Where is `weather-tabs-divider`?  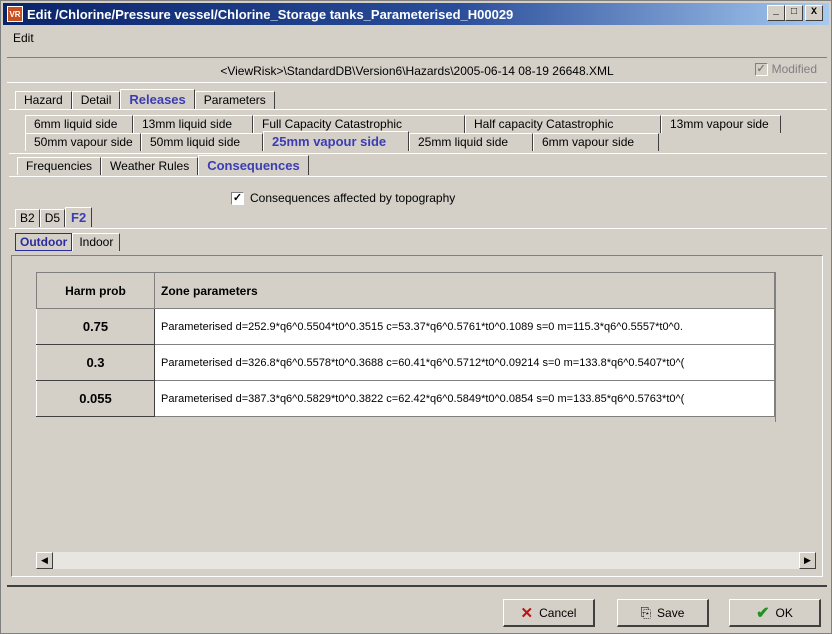 weather-tabs-divider is located at coordinates (418, 228).